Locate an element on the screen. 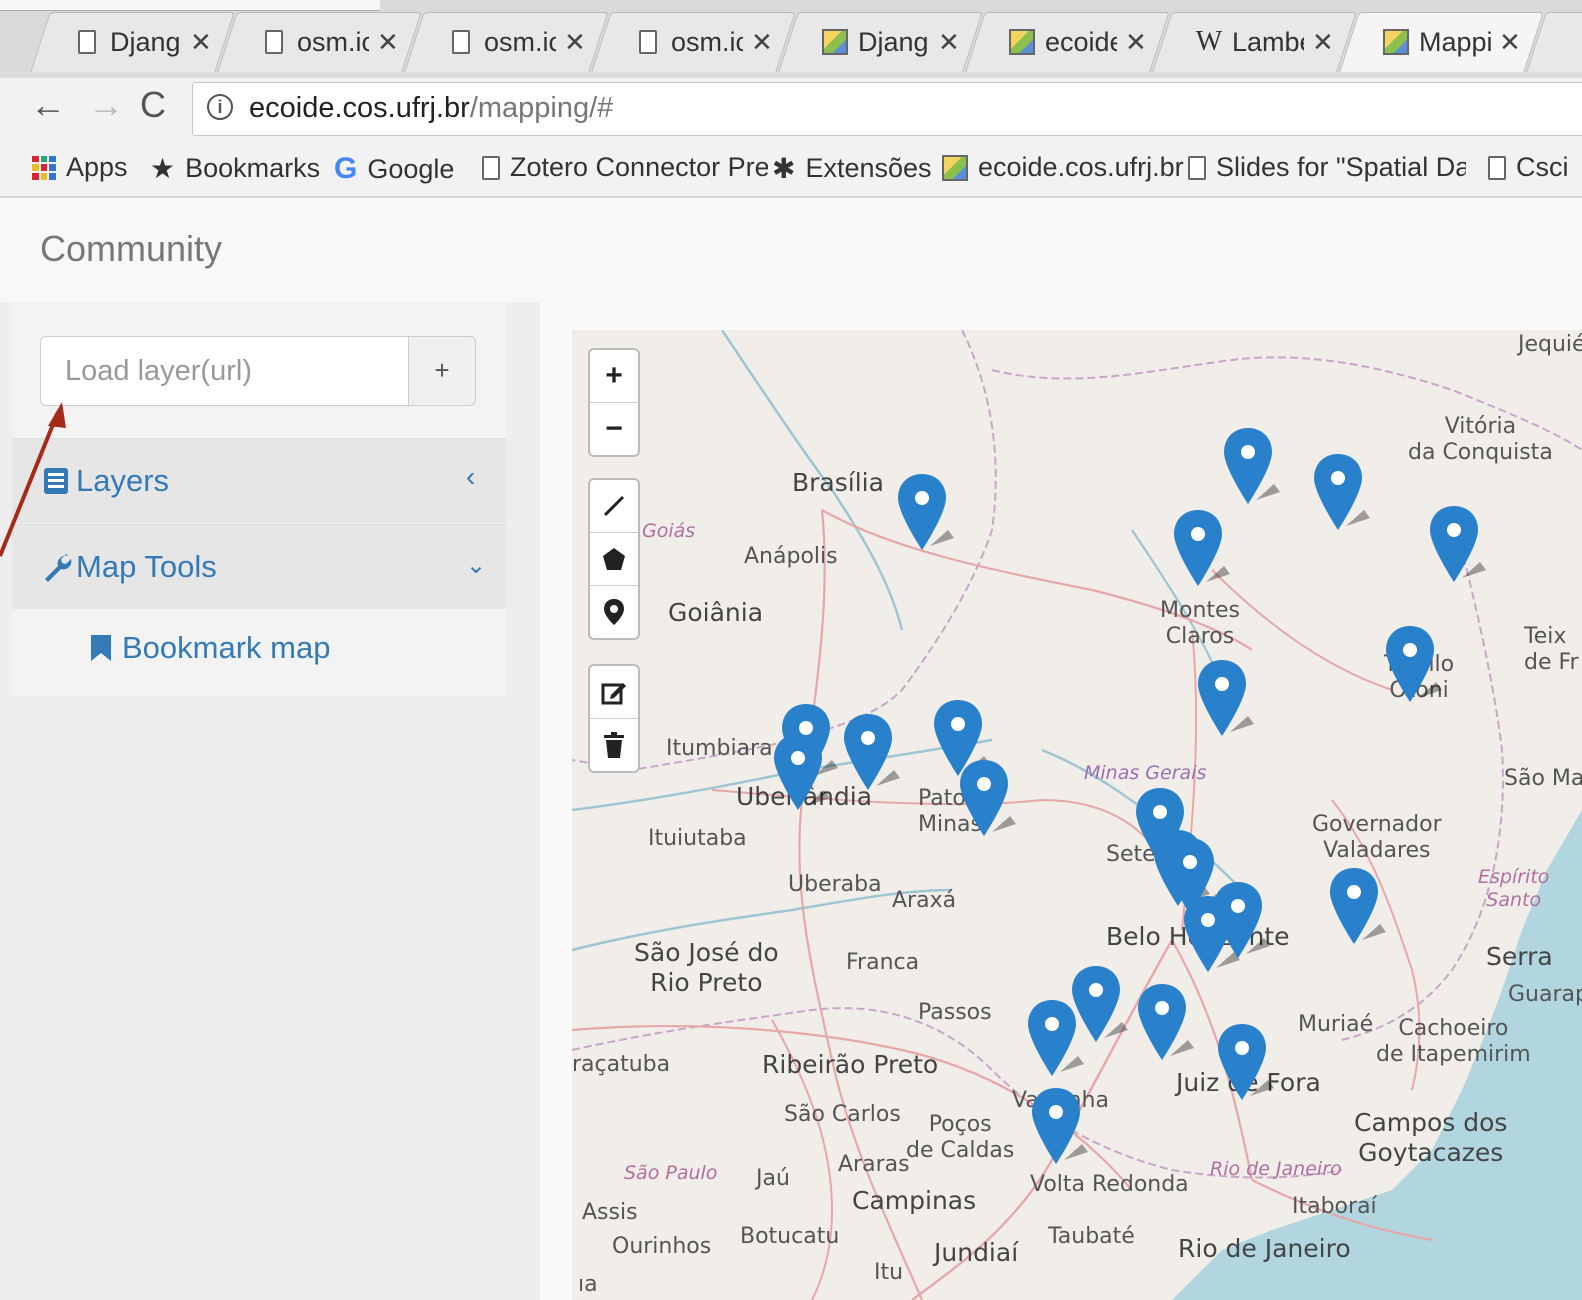  tab-9-partial is located at coordinates (1554, 42).